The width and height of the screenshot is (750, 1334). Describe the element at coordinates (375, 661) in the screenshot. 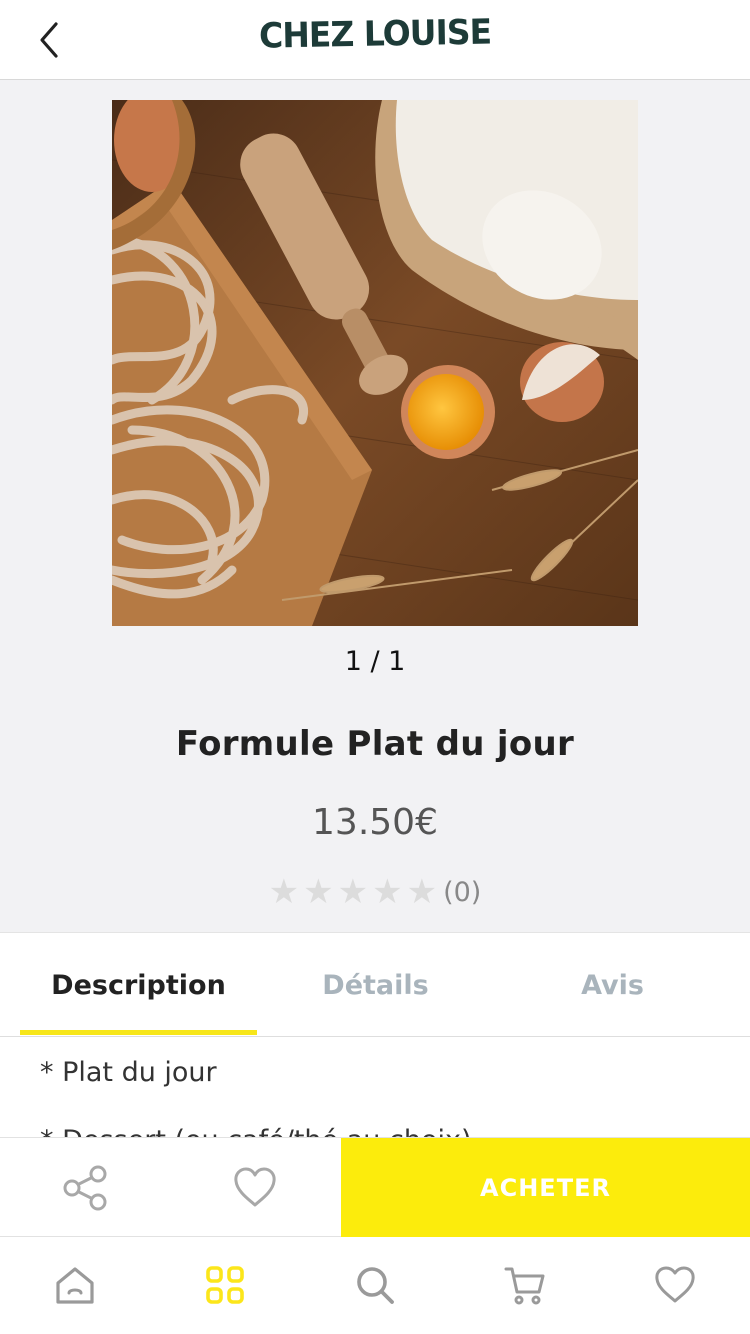

I see `image-pager: 1 / 1` at that location.